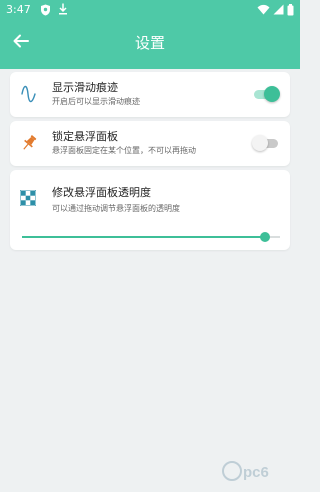  I want to click on app-header: 3:47 设置, so click(150, 34).